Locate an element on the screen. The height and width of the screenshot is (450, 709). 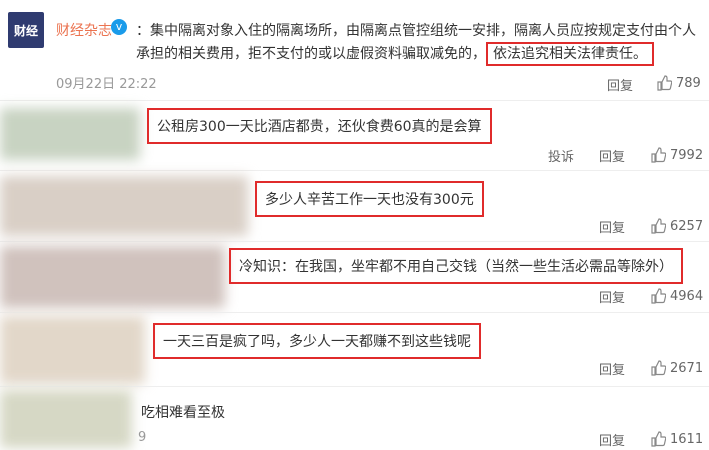
like-button: 4964 is located at coordinates (676, 296).